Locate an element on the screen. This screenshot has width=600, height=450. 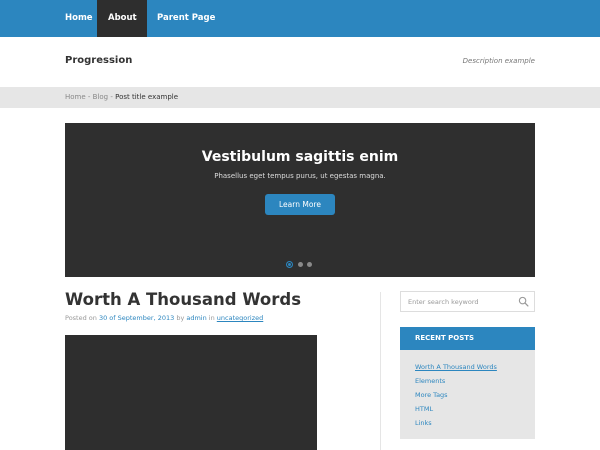
nav-about: About ⌄ is located at coordinates (122, 18).